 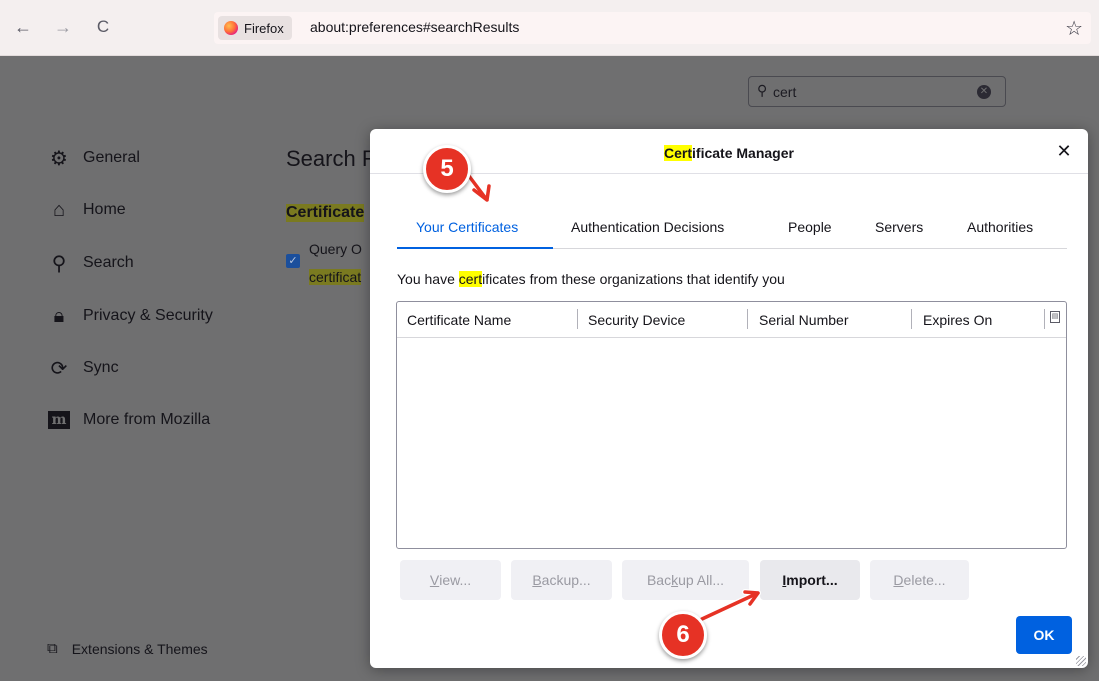 I want to click on column-picker-icon: ▤, so click(x=1055, y=317).